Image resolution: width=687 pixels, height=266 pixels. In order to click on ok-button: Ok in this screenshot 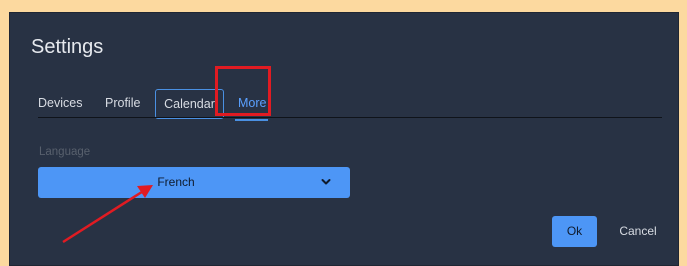, I will do `click(574, 231)`.